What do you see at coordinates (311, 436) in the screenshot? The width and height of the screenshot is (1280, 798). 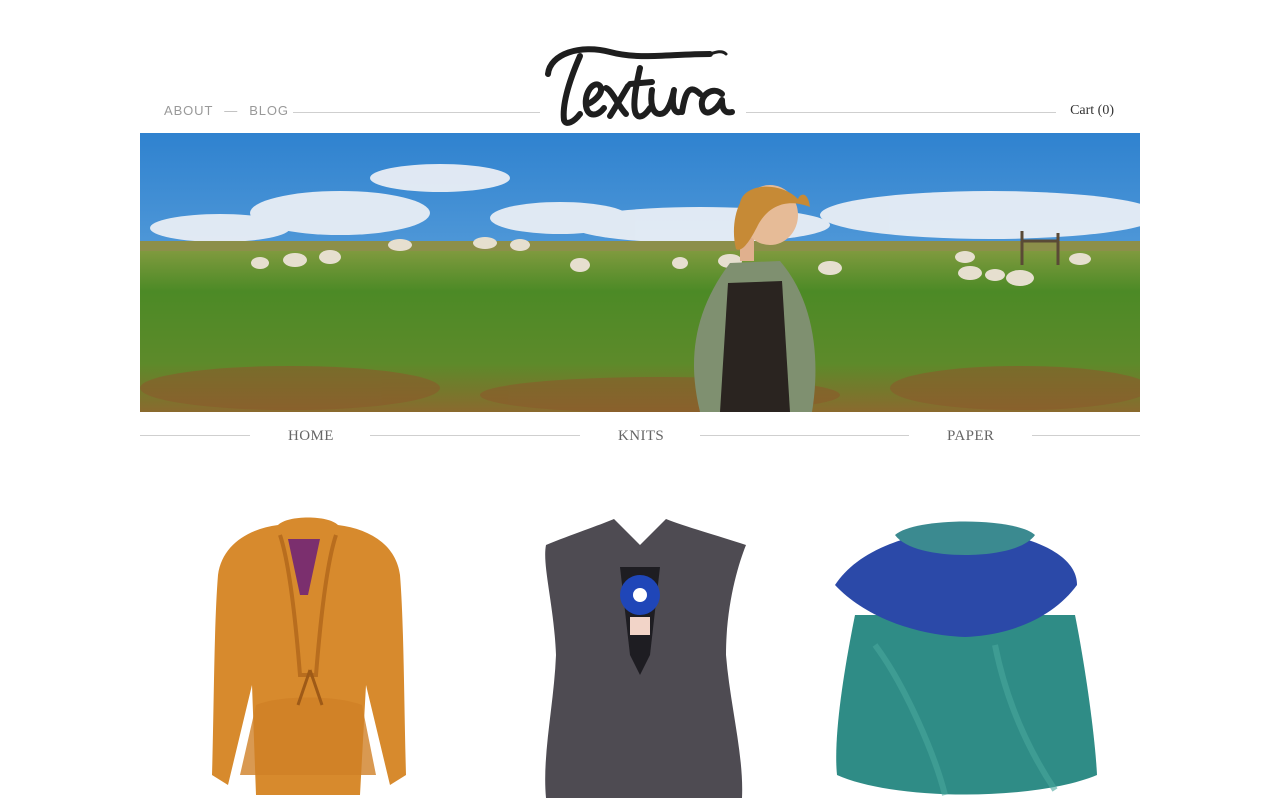 I see `category-home-link: HOME` at bounding box center [311, 436].